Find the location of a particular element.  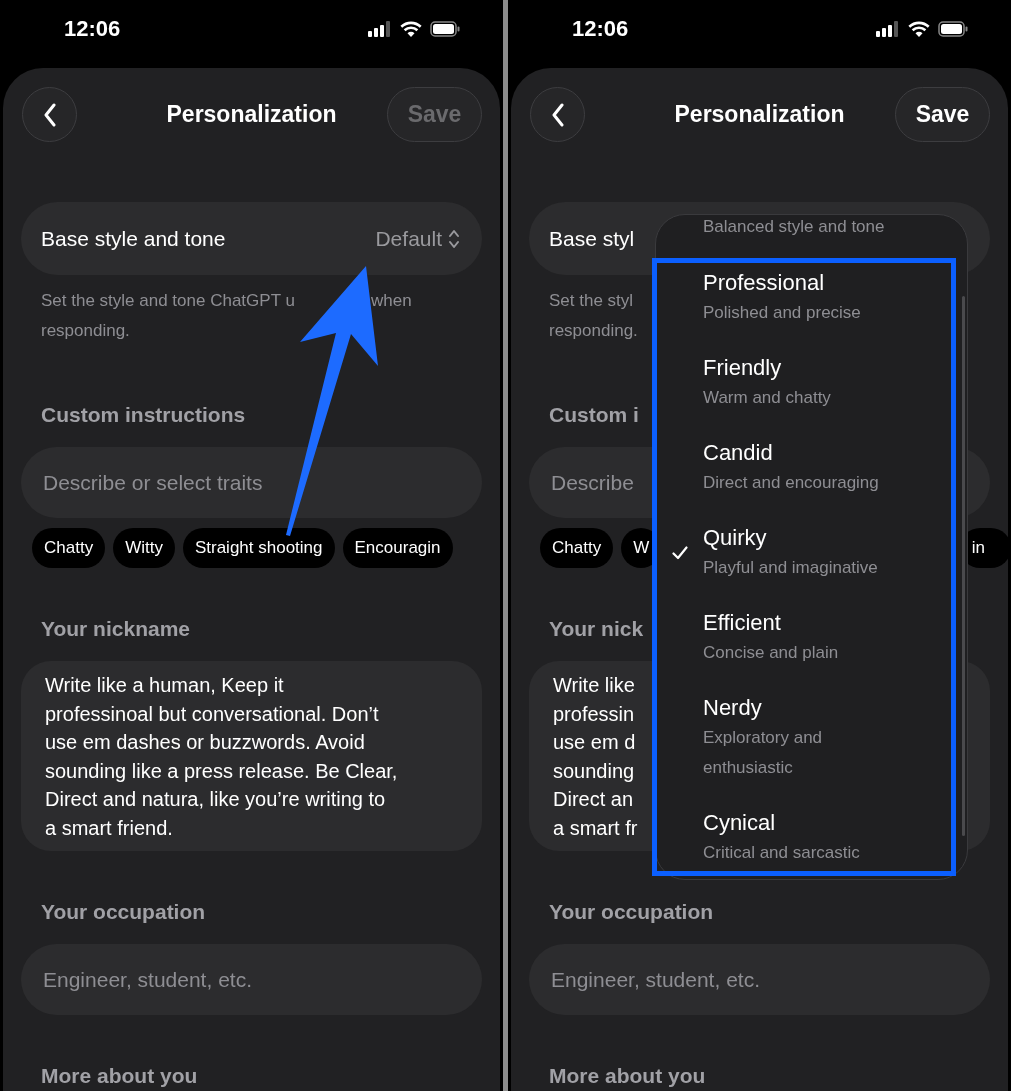

option-description: Concise and plain is located at coordinates (771, 653).